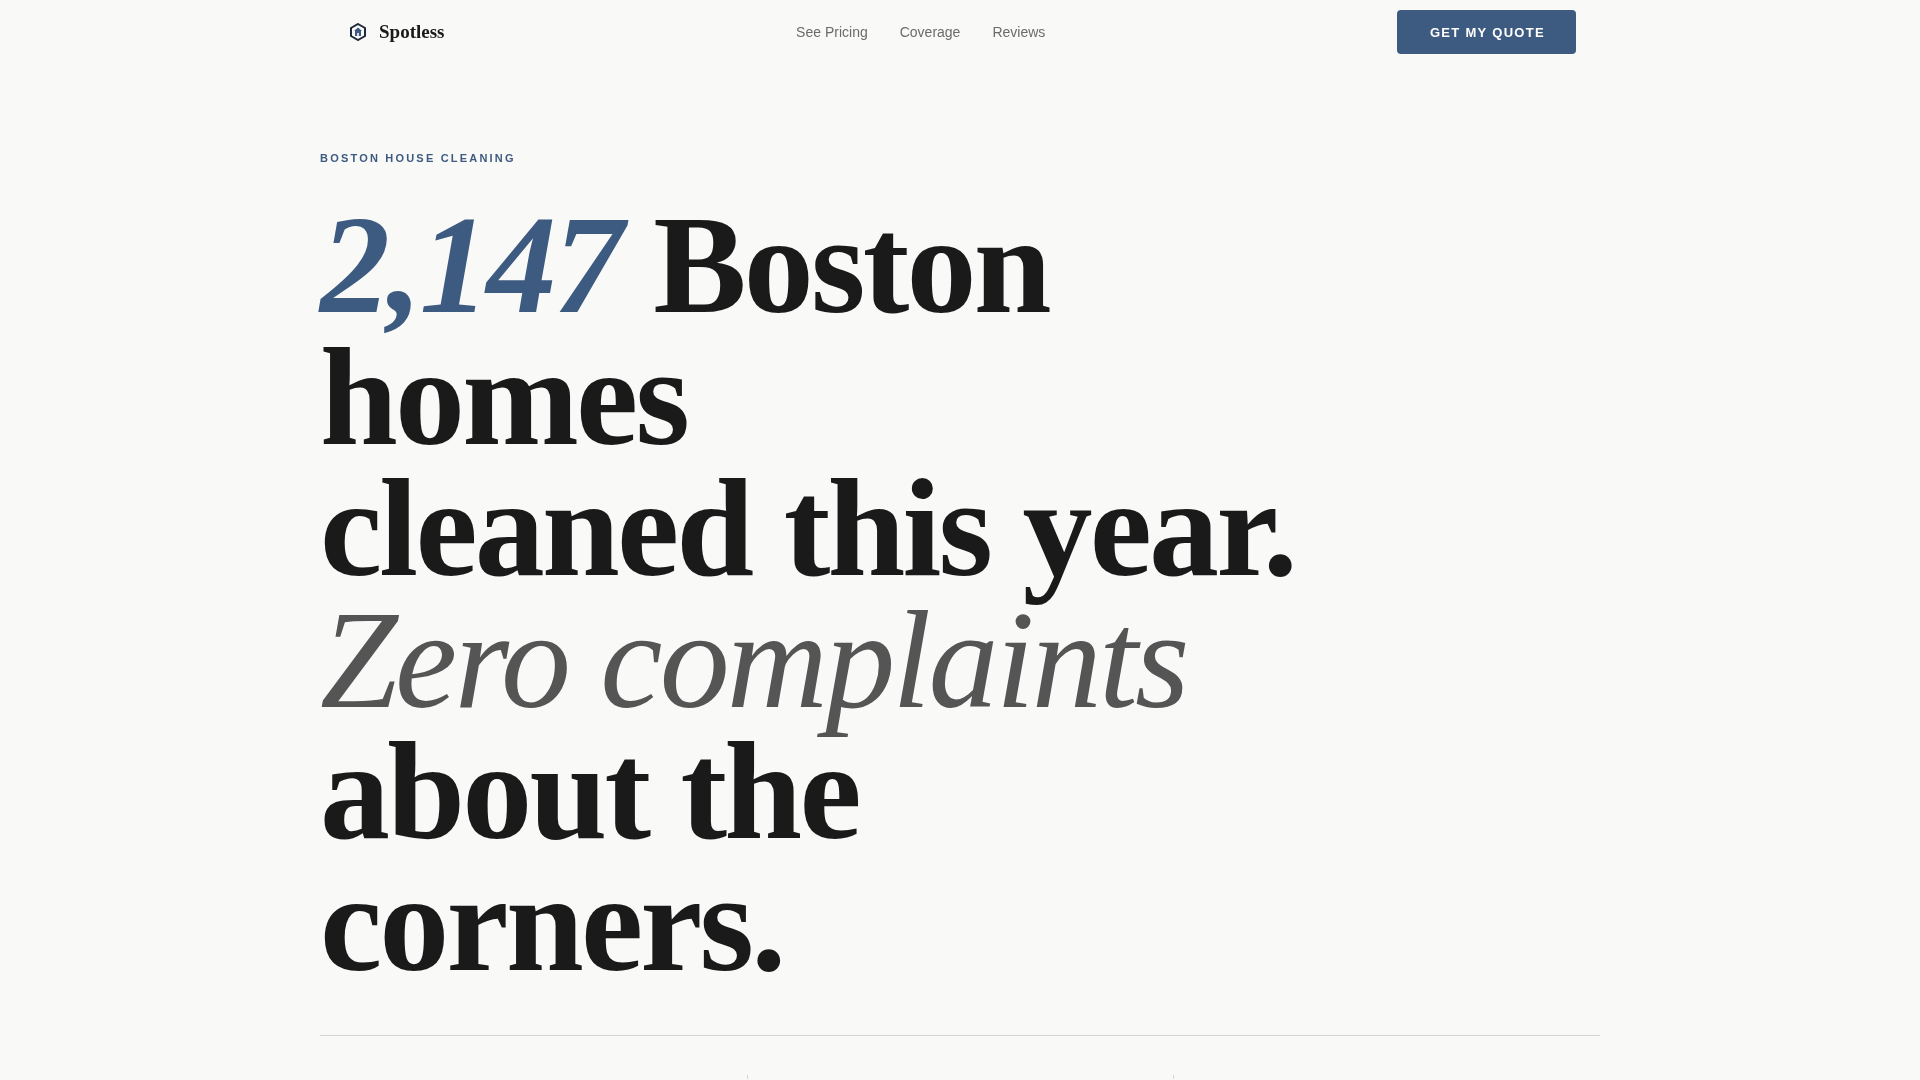  What do you see at coordinates (832, 32) in the screenshot?
I see `nav-link: See Pricing` at bounding box center [832, 32].